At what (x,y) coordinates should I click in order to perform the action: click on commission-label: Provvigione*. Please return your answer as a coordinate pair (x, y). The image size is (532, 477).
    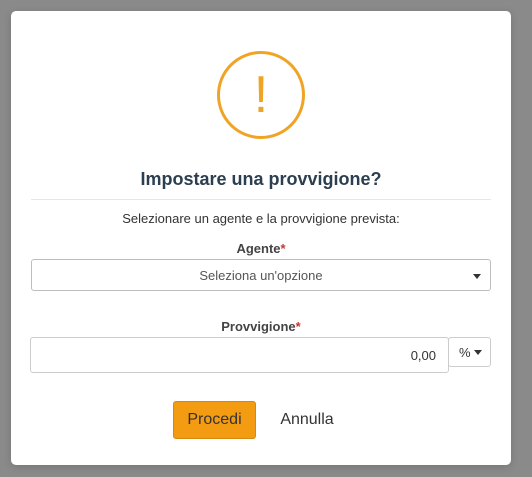
    Looking at the image, I should click on (261, 326).